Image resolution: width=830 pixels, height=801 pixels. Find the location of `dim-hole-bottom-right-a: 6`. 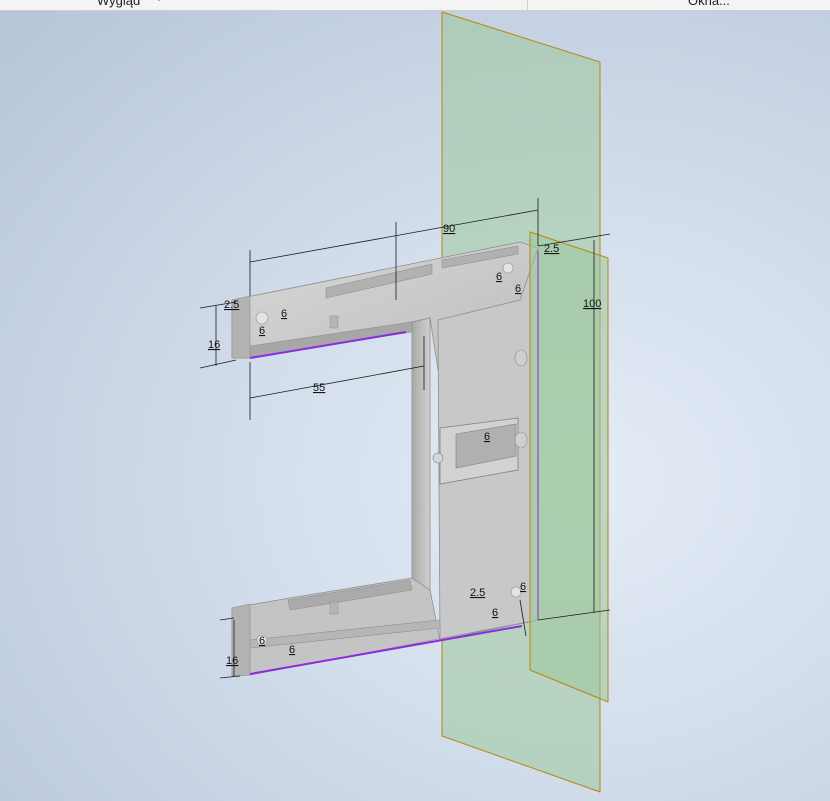

dim-hole-bottom-right-a: 6 is located at coordinates (523, 587).